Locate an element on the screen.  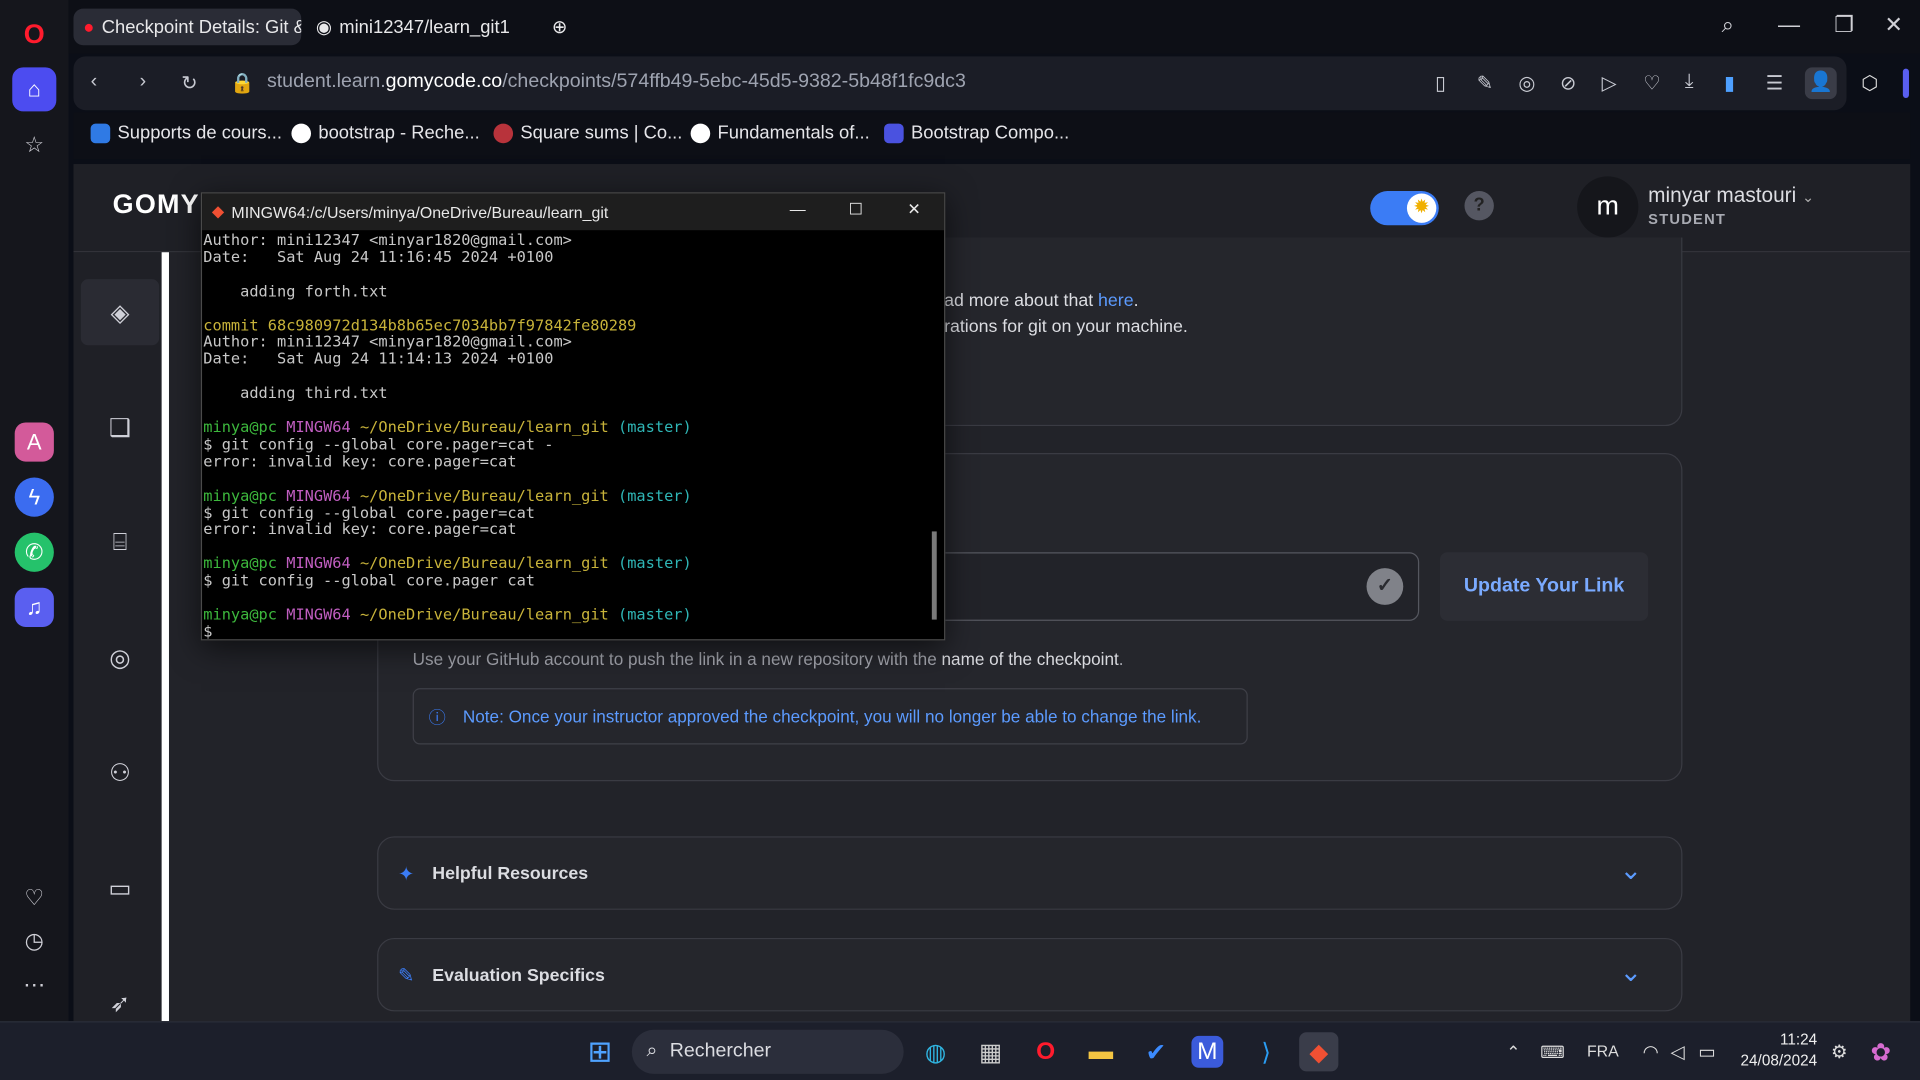
new-tab-button: ⊕ is located at coordinates (560, 27).